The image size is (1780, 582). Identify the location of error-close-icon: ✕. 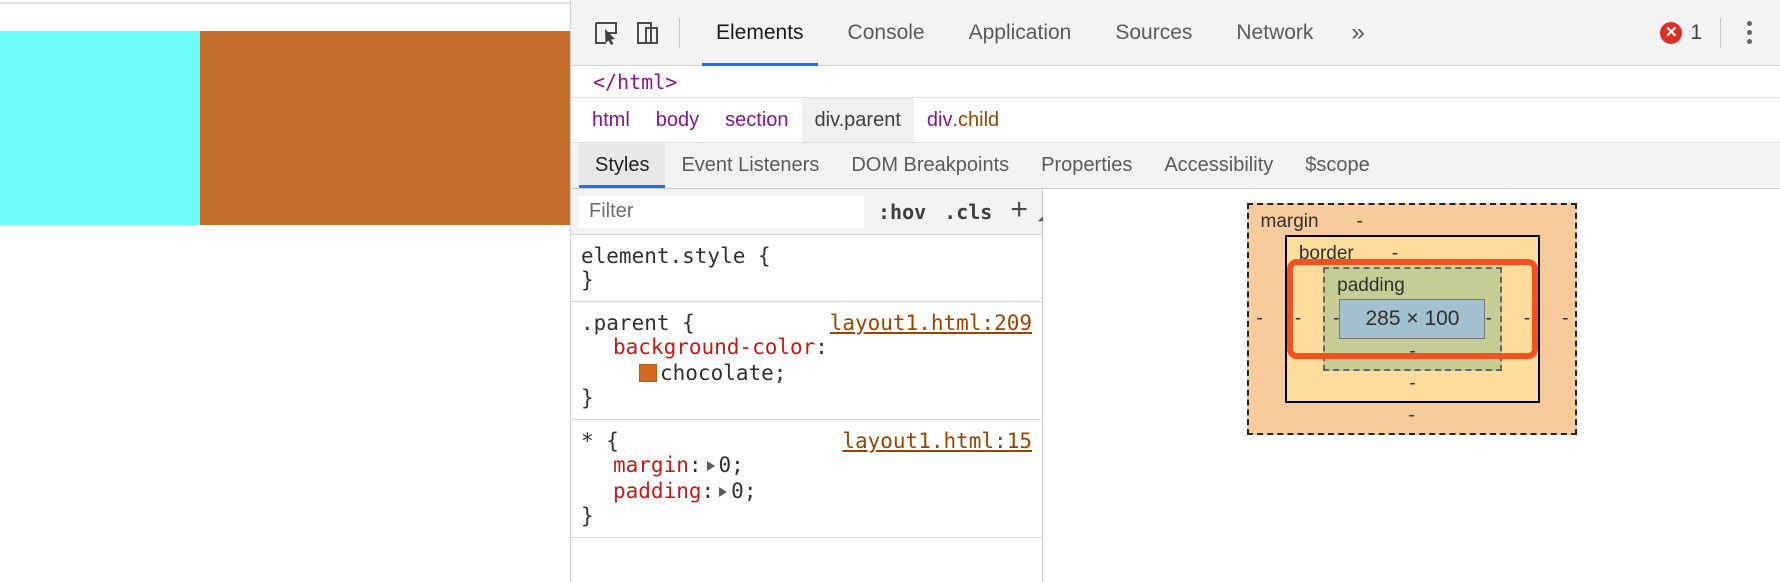
(1671, 32).